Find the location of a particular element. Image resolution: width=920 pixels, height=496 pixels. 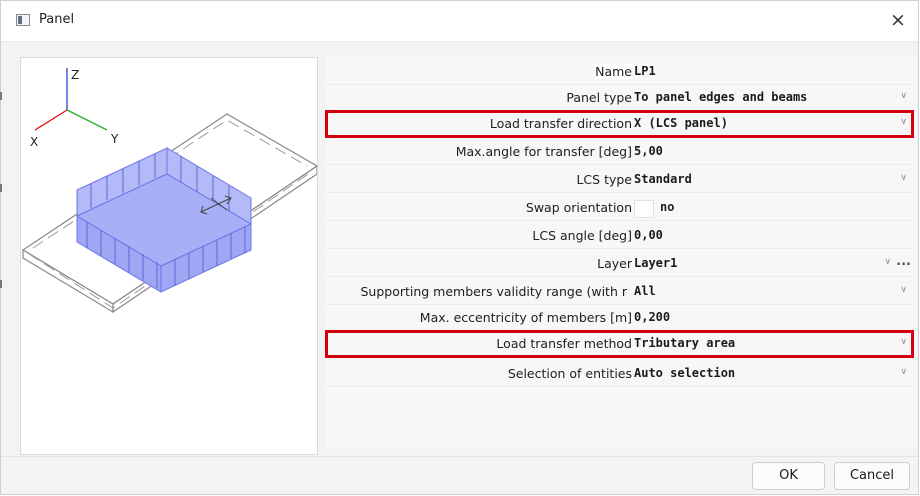

prop-label: Load transfer method is located at coordinates (564, 343).